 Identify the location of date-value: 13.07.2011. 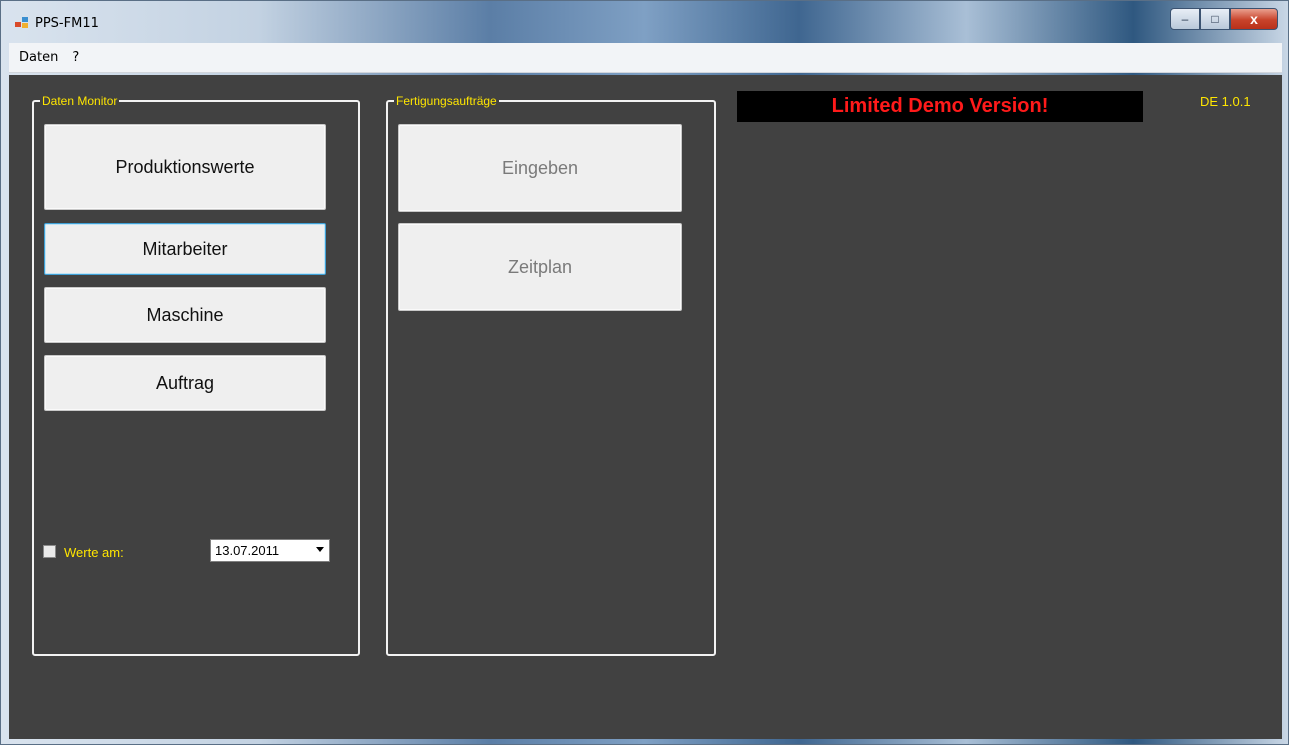
(247, 550).